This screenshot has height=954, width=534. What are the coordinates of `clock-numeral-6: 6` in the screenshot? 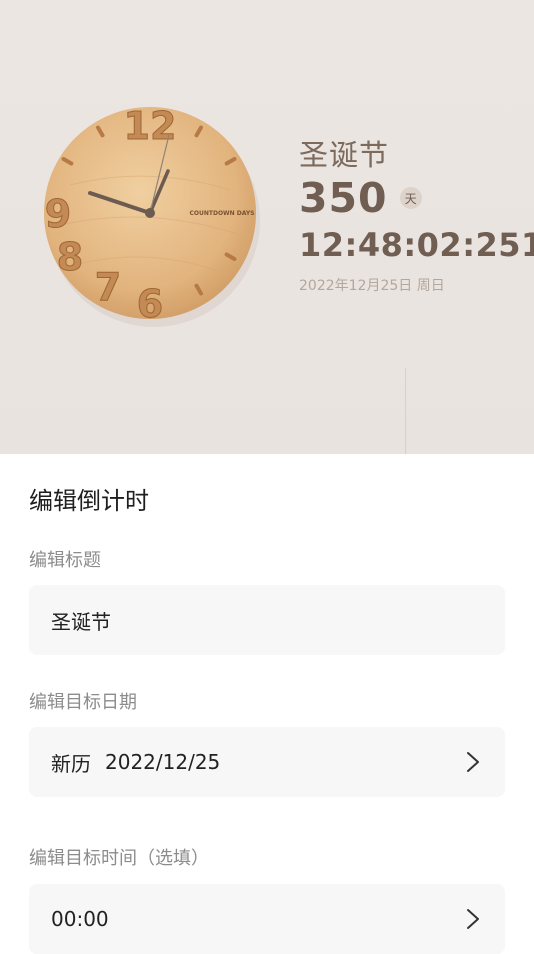 It's located at (150, 304).